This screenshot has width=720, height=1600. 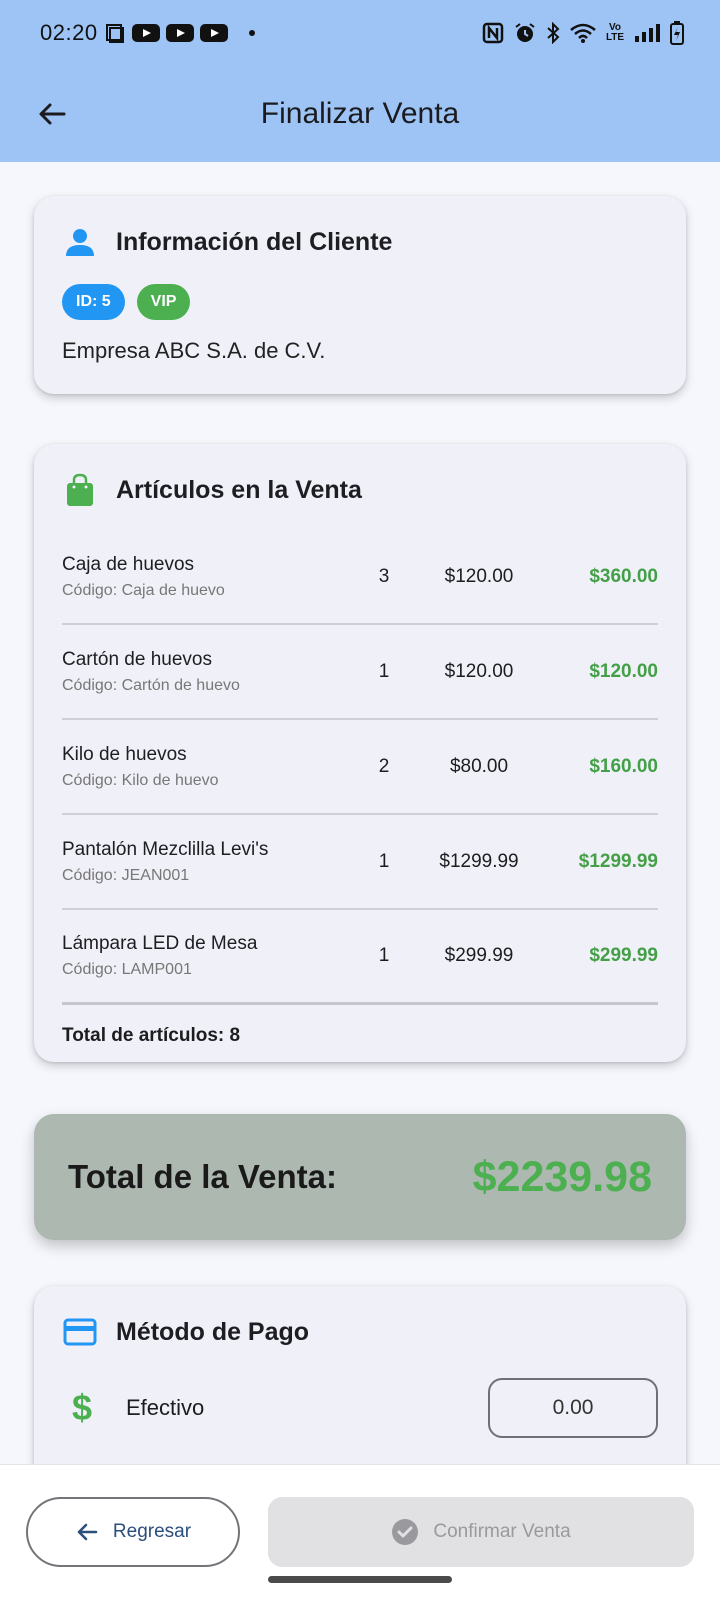 What do you see at coordinates (137, 659) in the screenshot?
I see `item-name: Cartón de huevos` at bounding box center [137, 659].